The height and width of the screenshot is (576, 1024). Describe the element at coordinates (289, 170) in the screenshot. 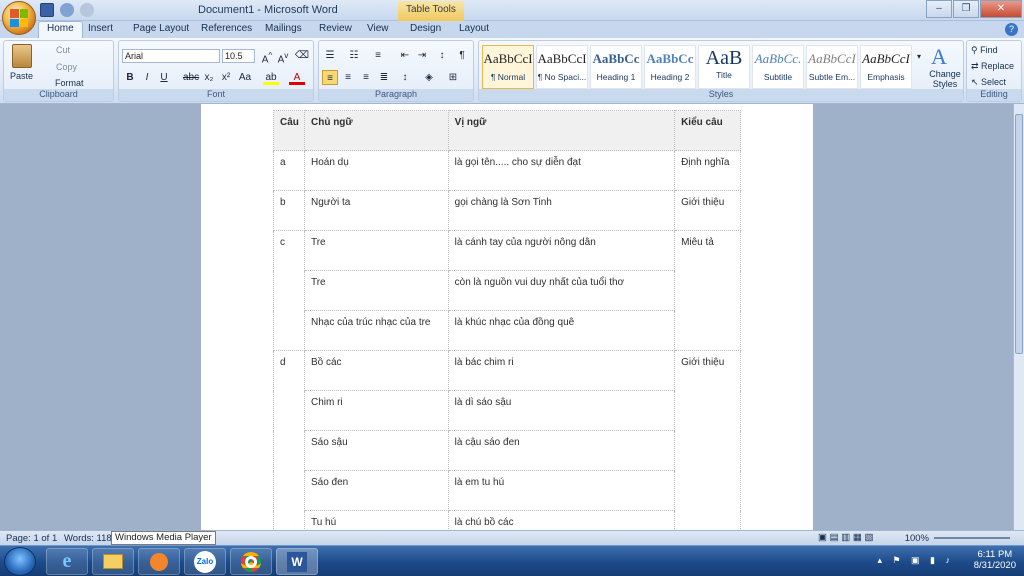

I see `table-cell: a` at that location.